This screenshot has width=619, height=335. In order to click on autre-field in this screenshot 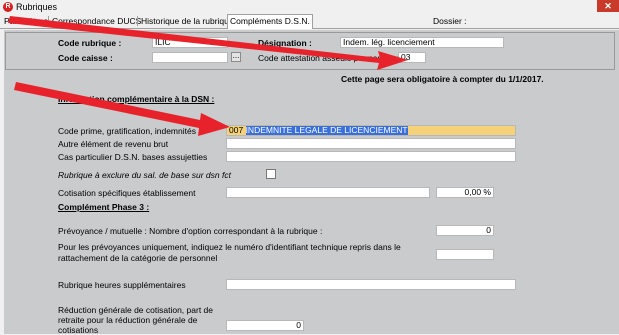, I will do `click(371, 143)`.